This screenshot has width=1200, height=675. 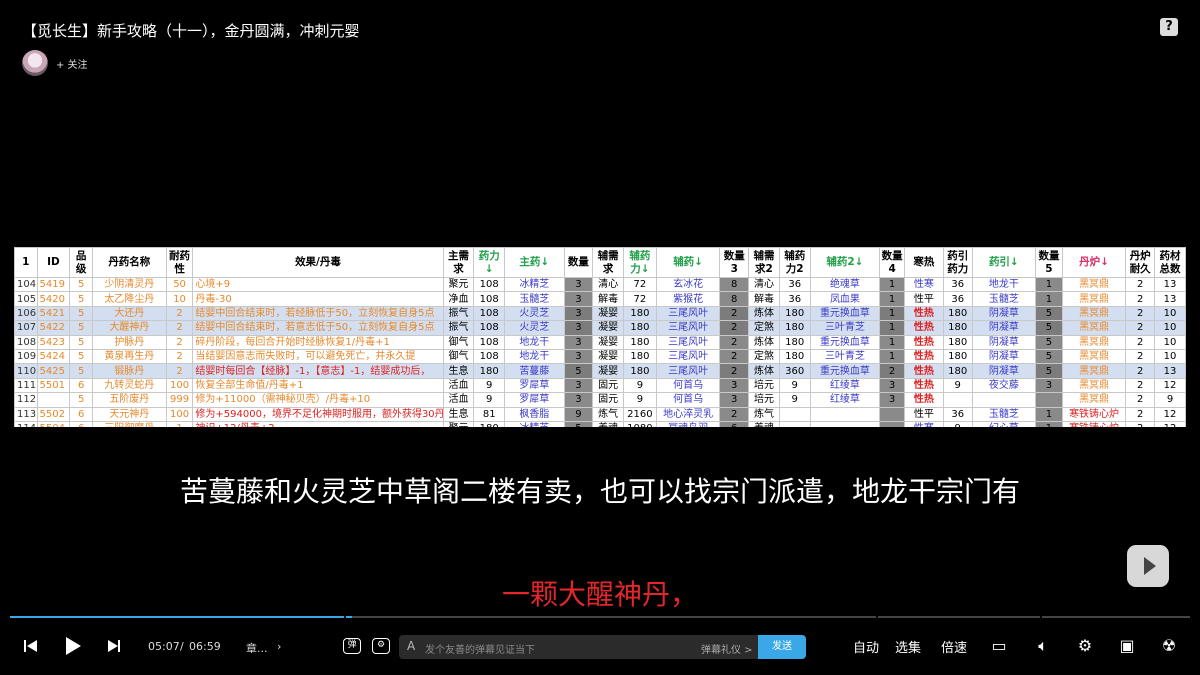 I want to click on header-cell: 辅药力2, so click(x=794, y=262).